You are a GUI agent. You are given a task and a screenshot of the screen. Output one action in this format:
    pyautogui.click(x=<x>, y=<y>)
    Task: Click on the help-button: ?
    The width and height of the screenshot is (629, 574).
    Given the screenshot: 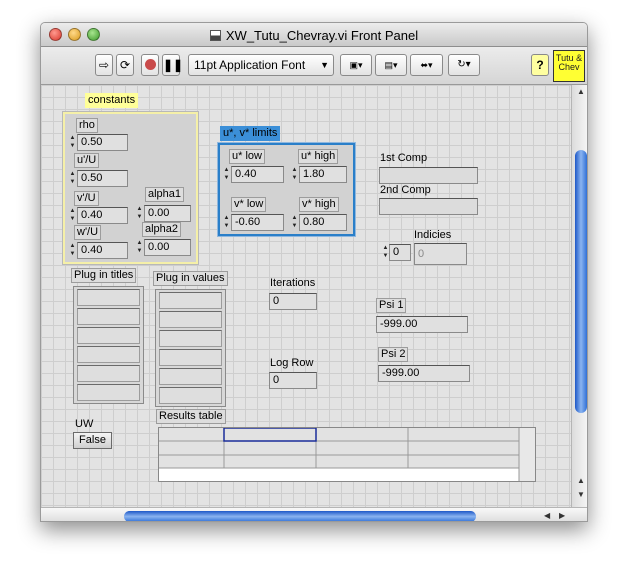 What is the action you would take?
    pyautogui.click(x=540, y=65)
    